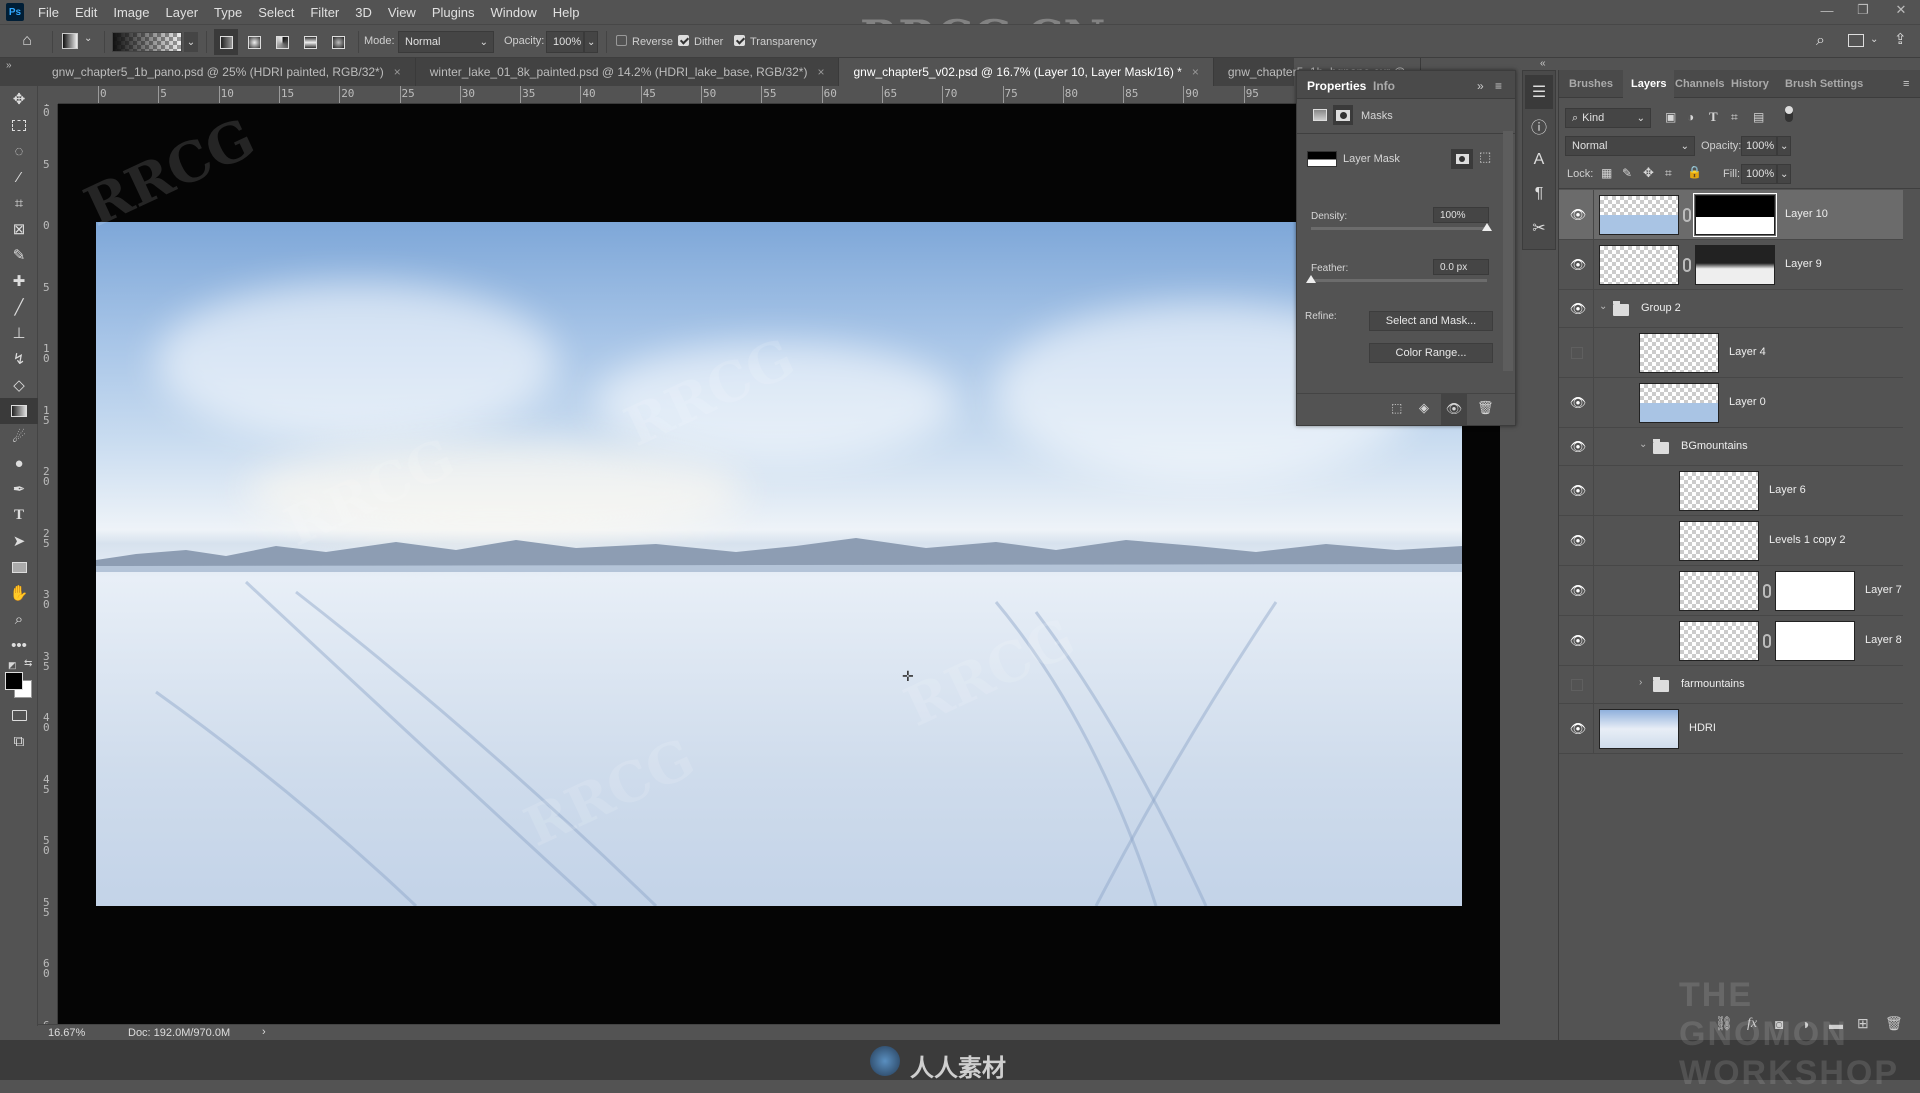 This screenshot has width=1920, height=1093. Describe the element at coordinates (282, 42) in the screenshot. I see `angle-gradient-button` at that location.